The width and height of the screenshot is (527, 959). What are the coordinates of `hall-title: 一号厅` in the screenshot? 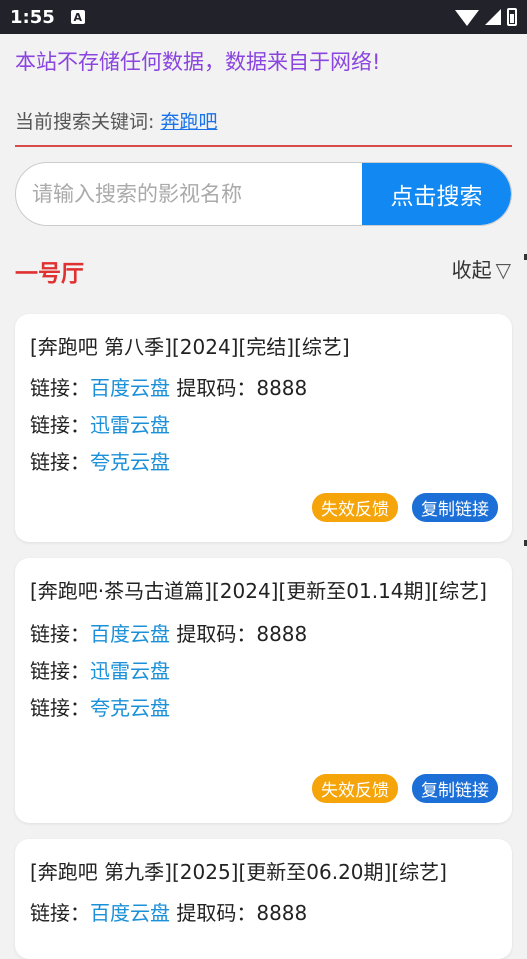 It's located at (49, 274).